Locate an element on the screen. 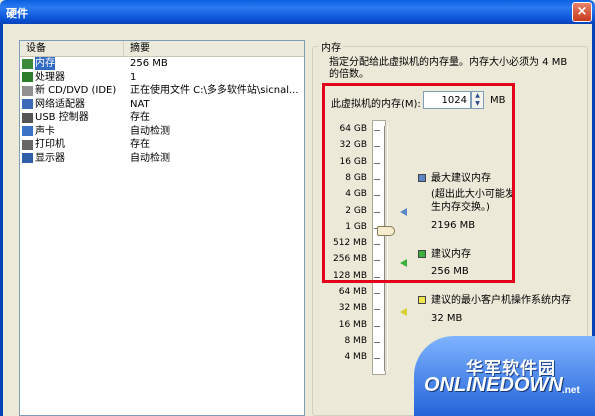 This screenshot has width=595, height=416. scale-label: 64 MB is located at coordinates (352, 292).